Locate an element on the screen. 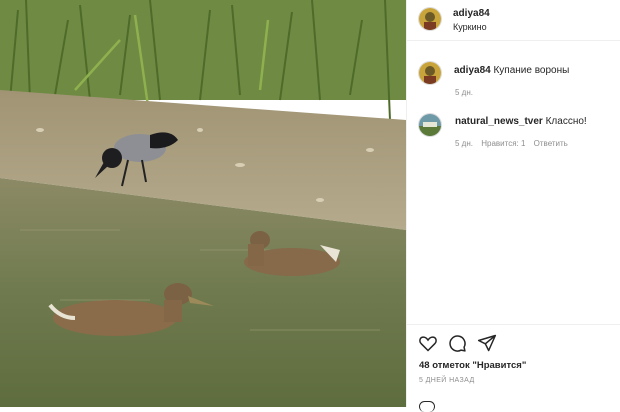 The width and height of the screenshot is (620, 412). comment-1: adiya84 Купание вороны is located at coordinates (511, 70).